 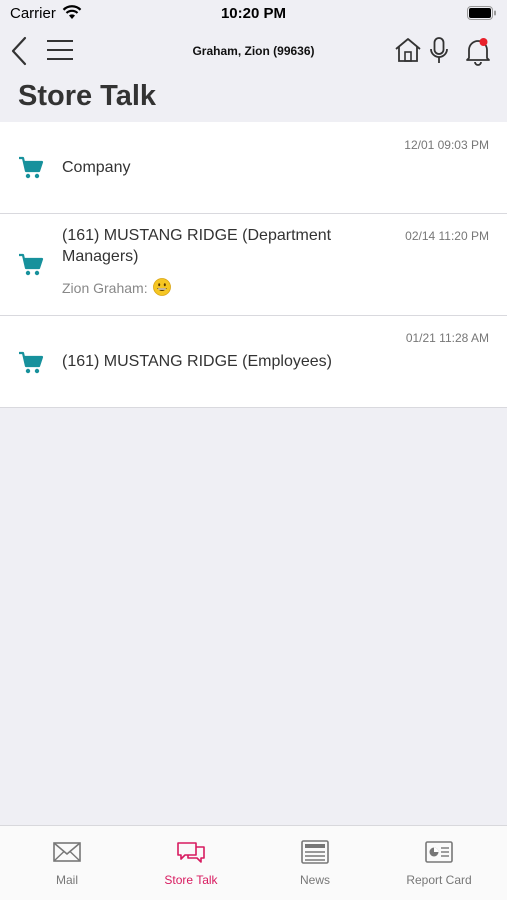 I want to click on conversation-preview: Zion Graham:, so click(x=117, y=287).